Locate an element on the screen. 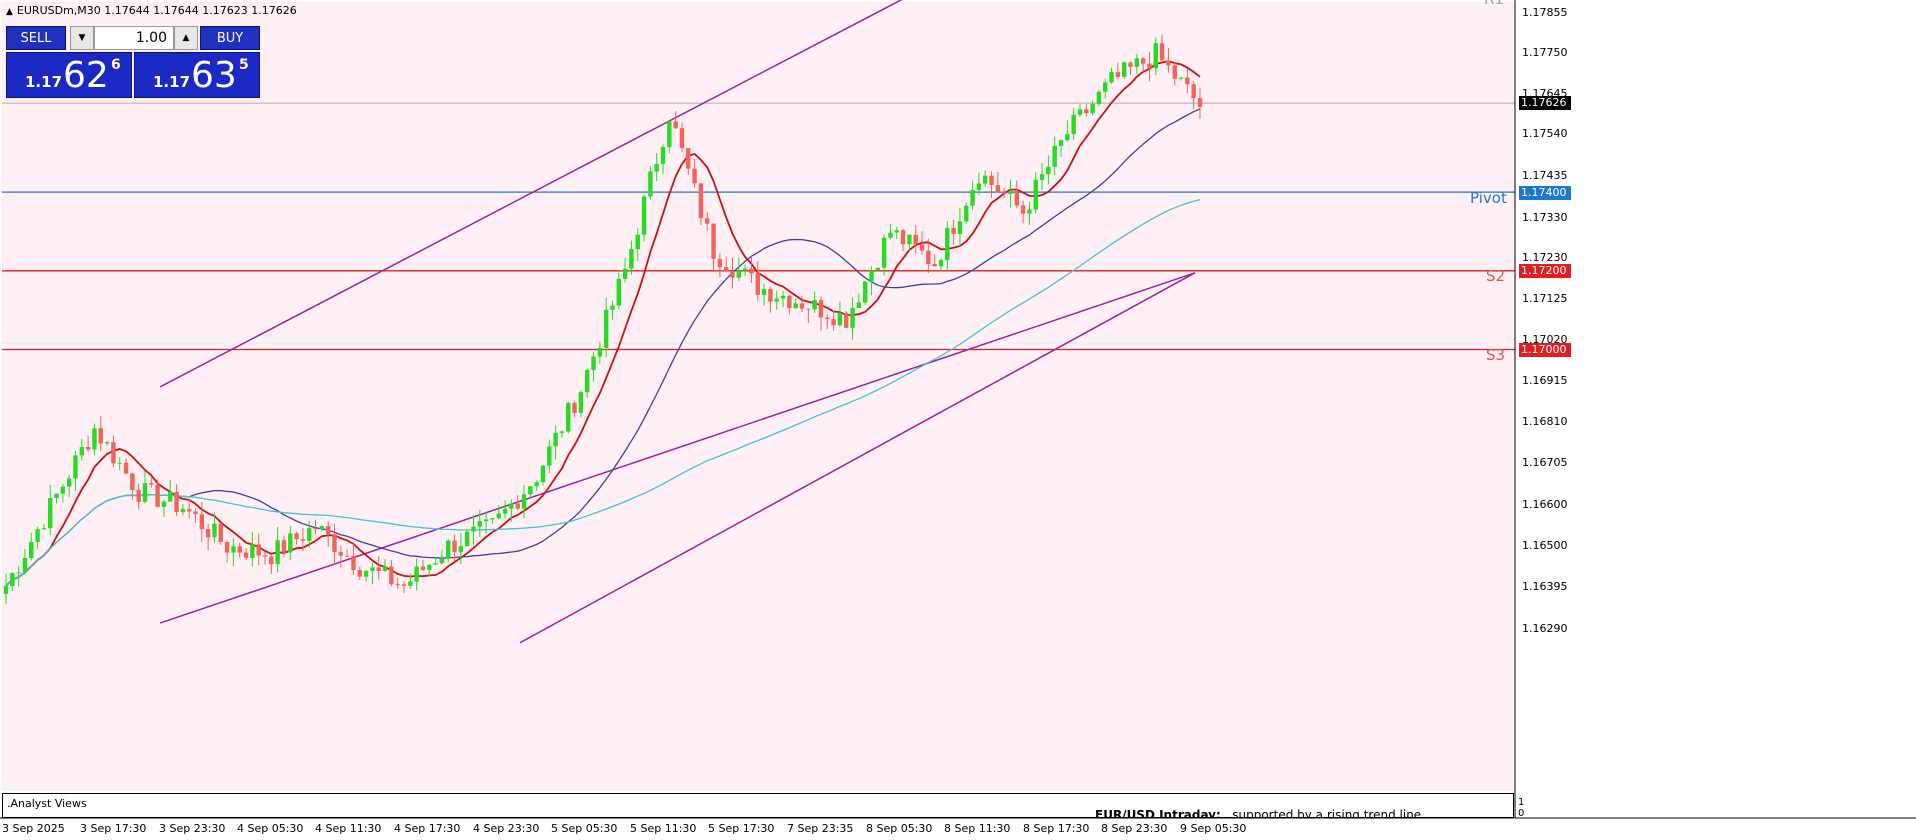 Image resolution: width=1916 pixels, height=840 pixels. price-tick-label: 1.16290 is located at coordinates (1545, 628).